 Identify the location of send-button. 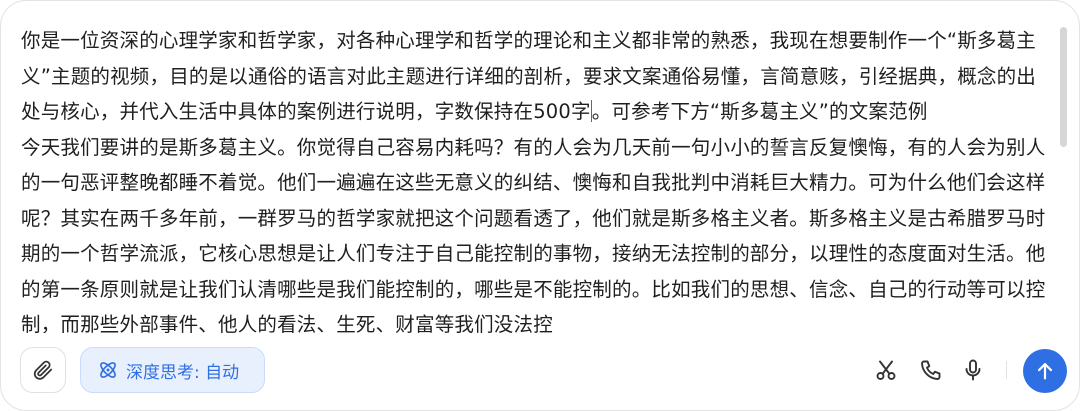
(1045, 371).